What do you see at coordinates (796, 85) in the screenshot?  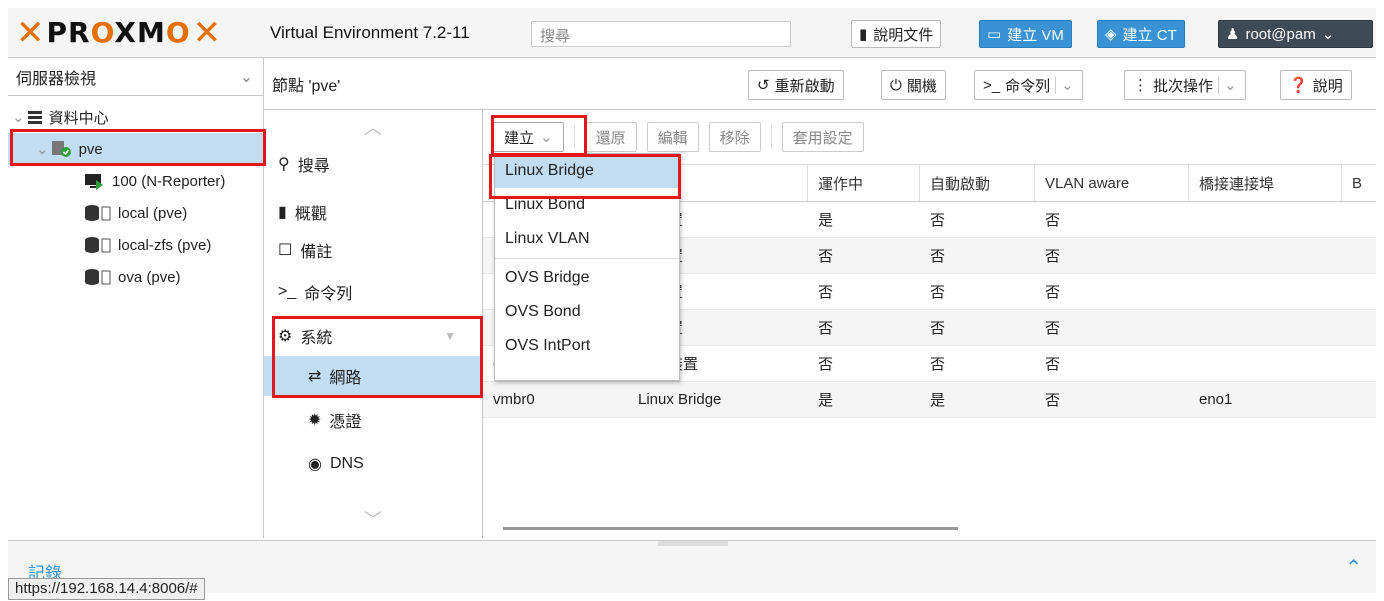 I see `reboot-button: ↺ 重新啟動` at bounding box center [796, 85].